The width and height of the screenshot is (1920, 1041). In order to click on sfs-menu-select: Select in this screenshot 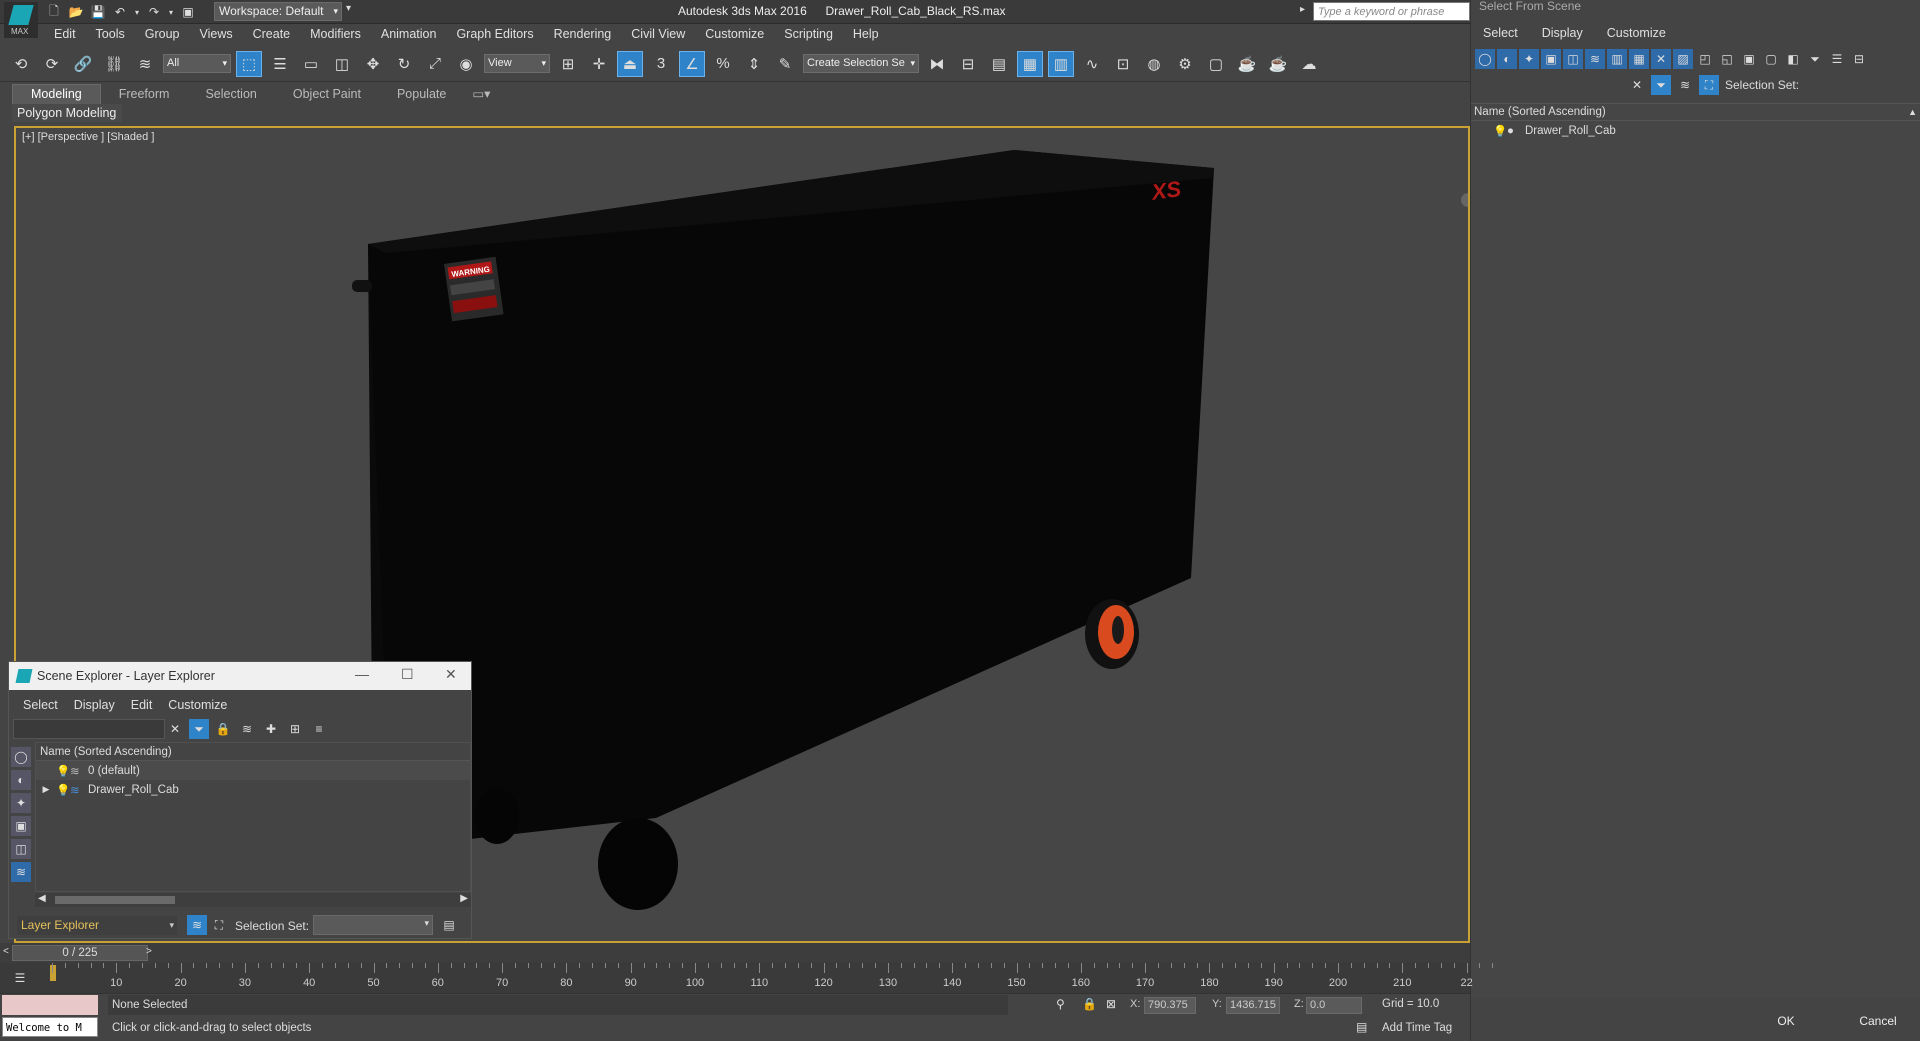, I will do `click(1500, 33)`.